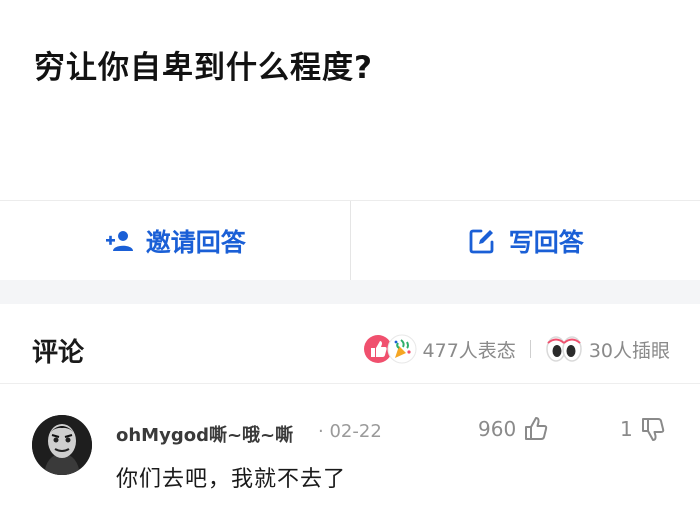 The height and width of the screenshot is (516, 700). What do you see at coordinates (652, 429) in the screenshot?
I see `dislike-icon` at bounding box center [652, 429].